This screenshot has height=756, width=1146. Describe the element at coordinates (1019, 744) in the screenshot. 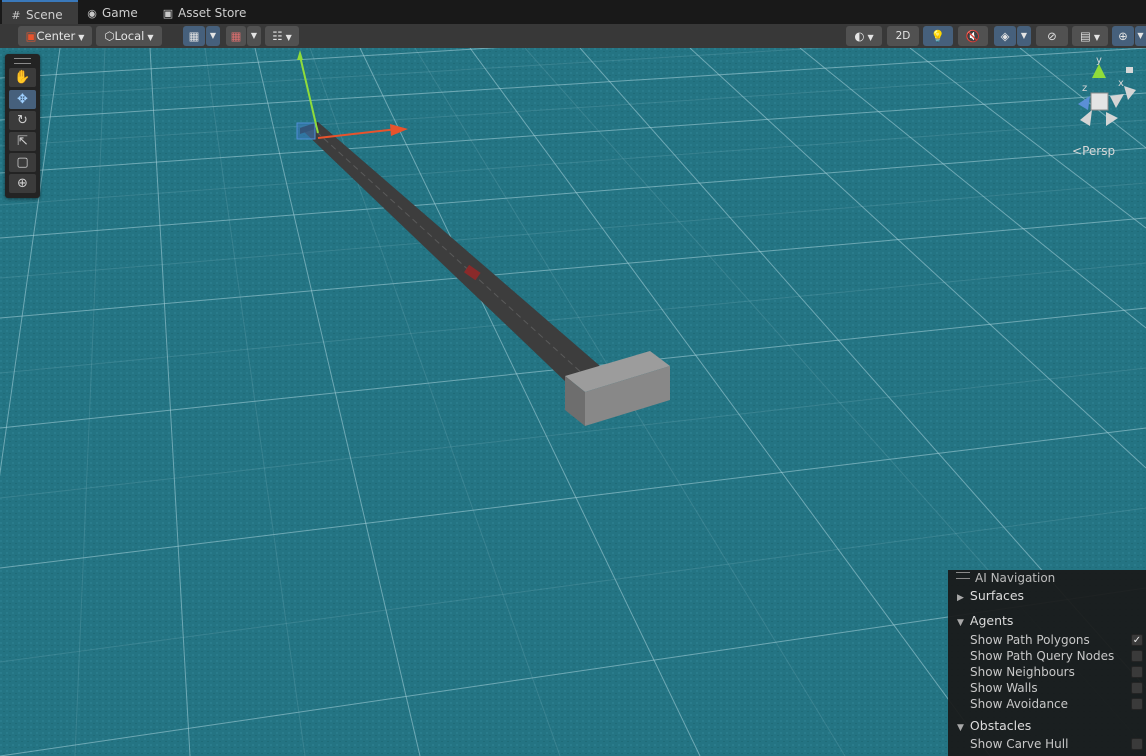

I see `option-show-carve-hull: Show Carve Hull` at that location.